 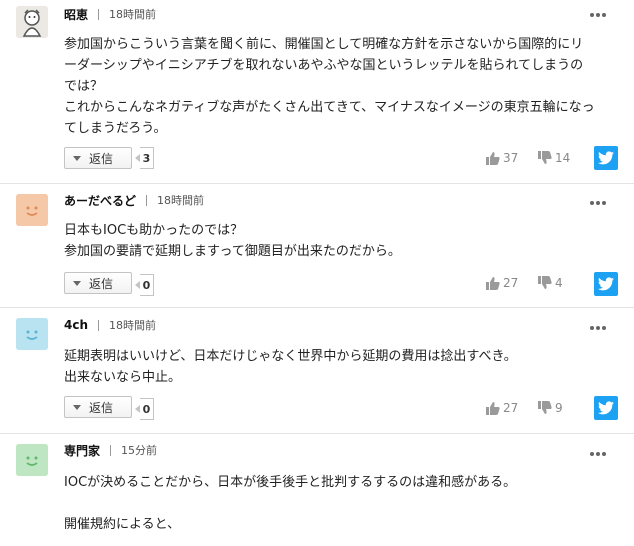 What do you see at coordinates (559, 283) in the screenshot?
I see `dislike-count: 4` at bounding box center [559, 283].